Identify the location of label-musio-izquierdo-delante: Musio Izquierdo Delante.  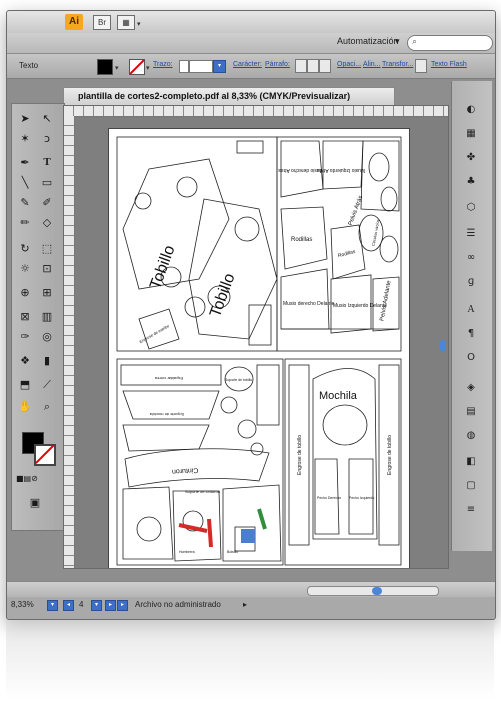
(360, 306).